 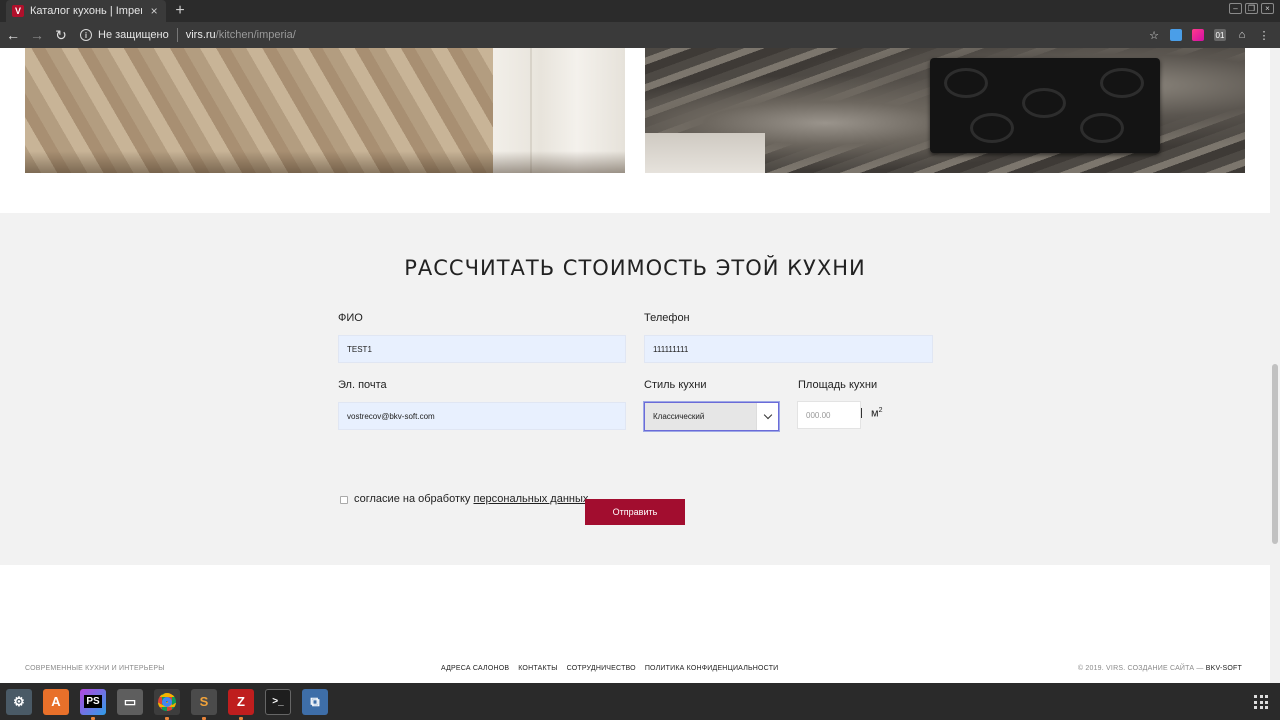 I want to click on cabinet-front, so click(x=705, y=153).